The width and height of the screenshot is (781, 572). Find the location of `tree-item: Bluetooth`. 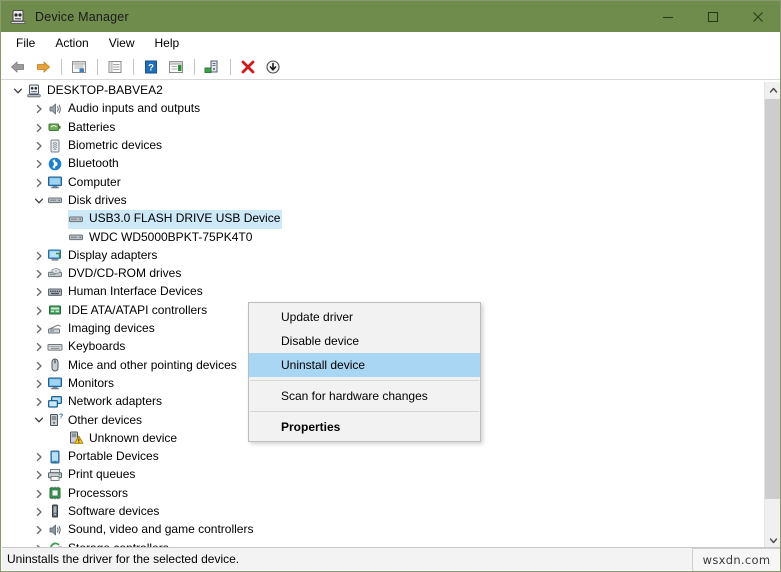

tree-item: Bluetooth is located at coordinates (379, 164).